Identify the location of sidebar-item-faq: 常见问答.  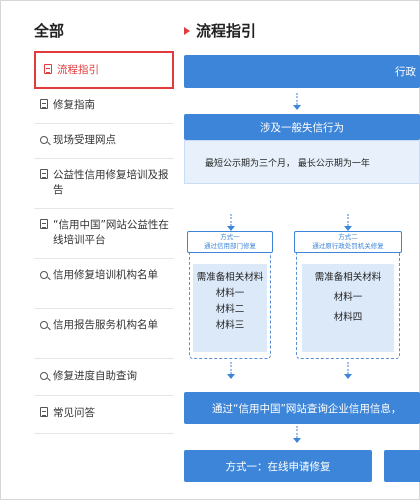
(104, 415).